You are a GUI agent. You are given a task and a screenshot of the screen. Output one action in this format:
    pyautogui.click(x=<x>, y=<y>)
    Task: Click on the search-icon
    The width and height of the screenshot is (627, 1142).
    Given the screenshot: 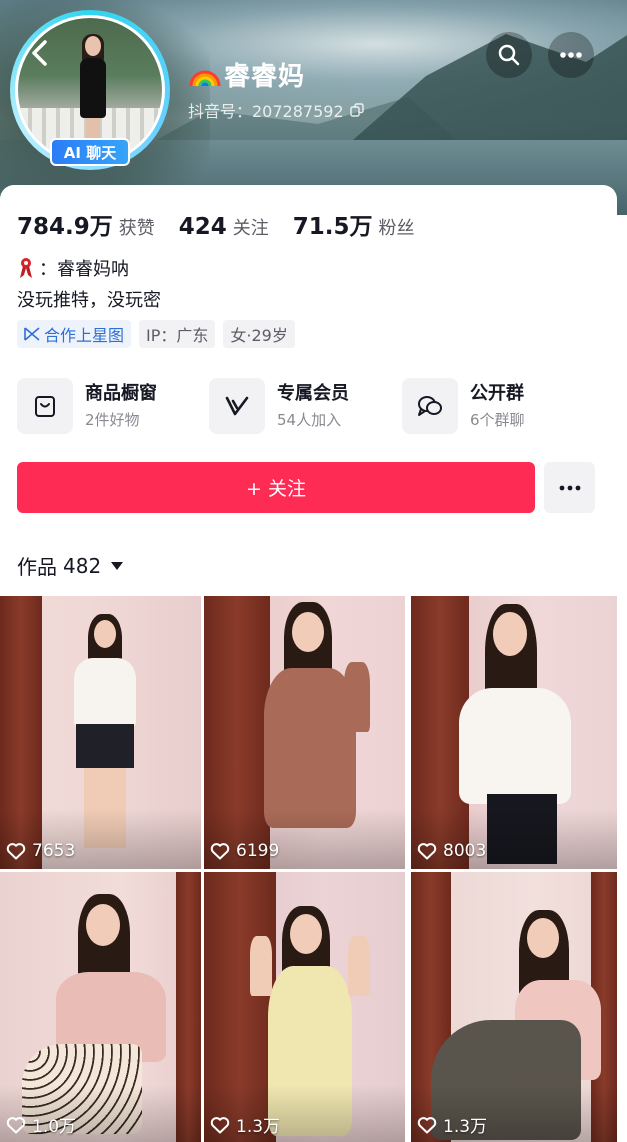 What is the action you would take?
    pyautogui.click(x=509, y=55)
    